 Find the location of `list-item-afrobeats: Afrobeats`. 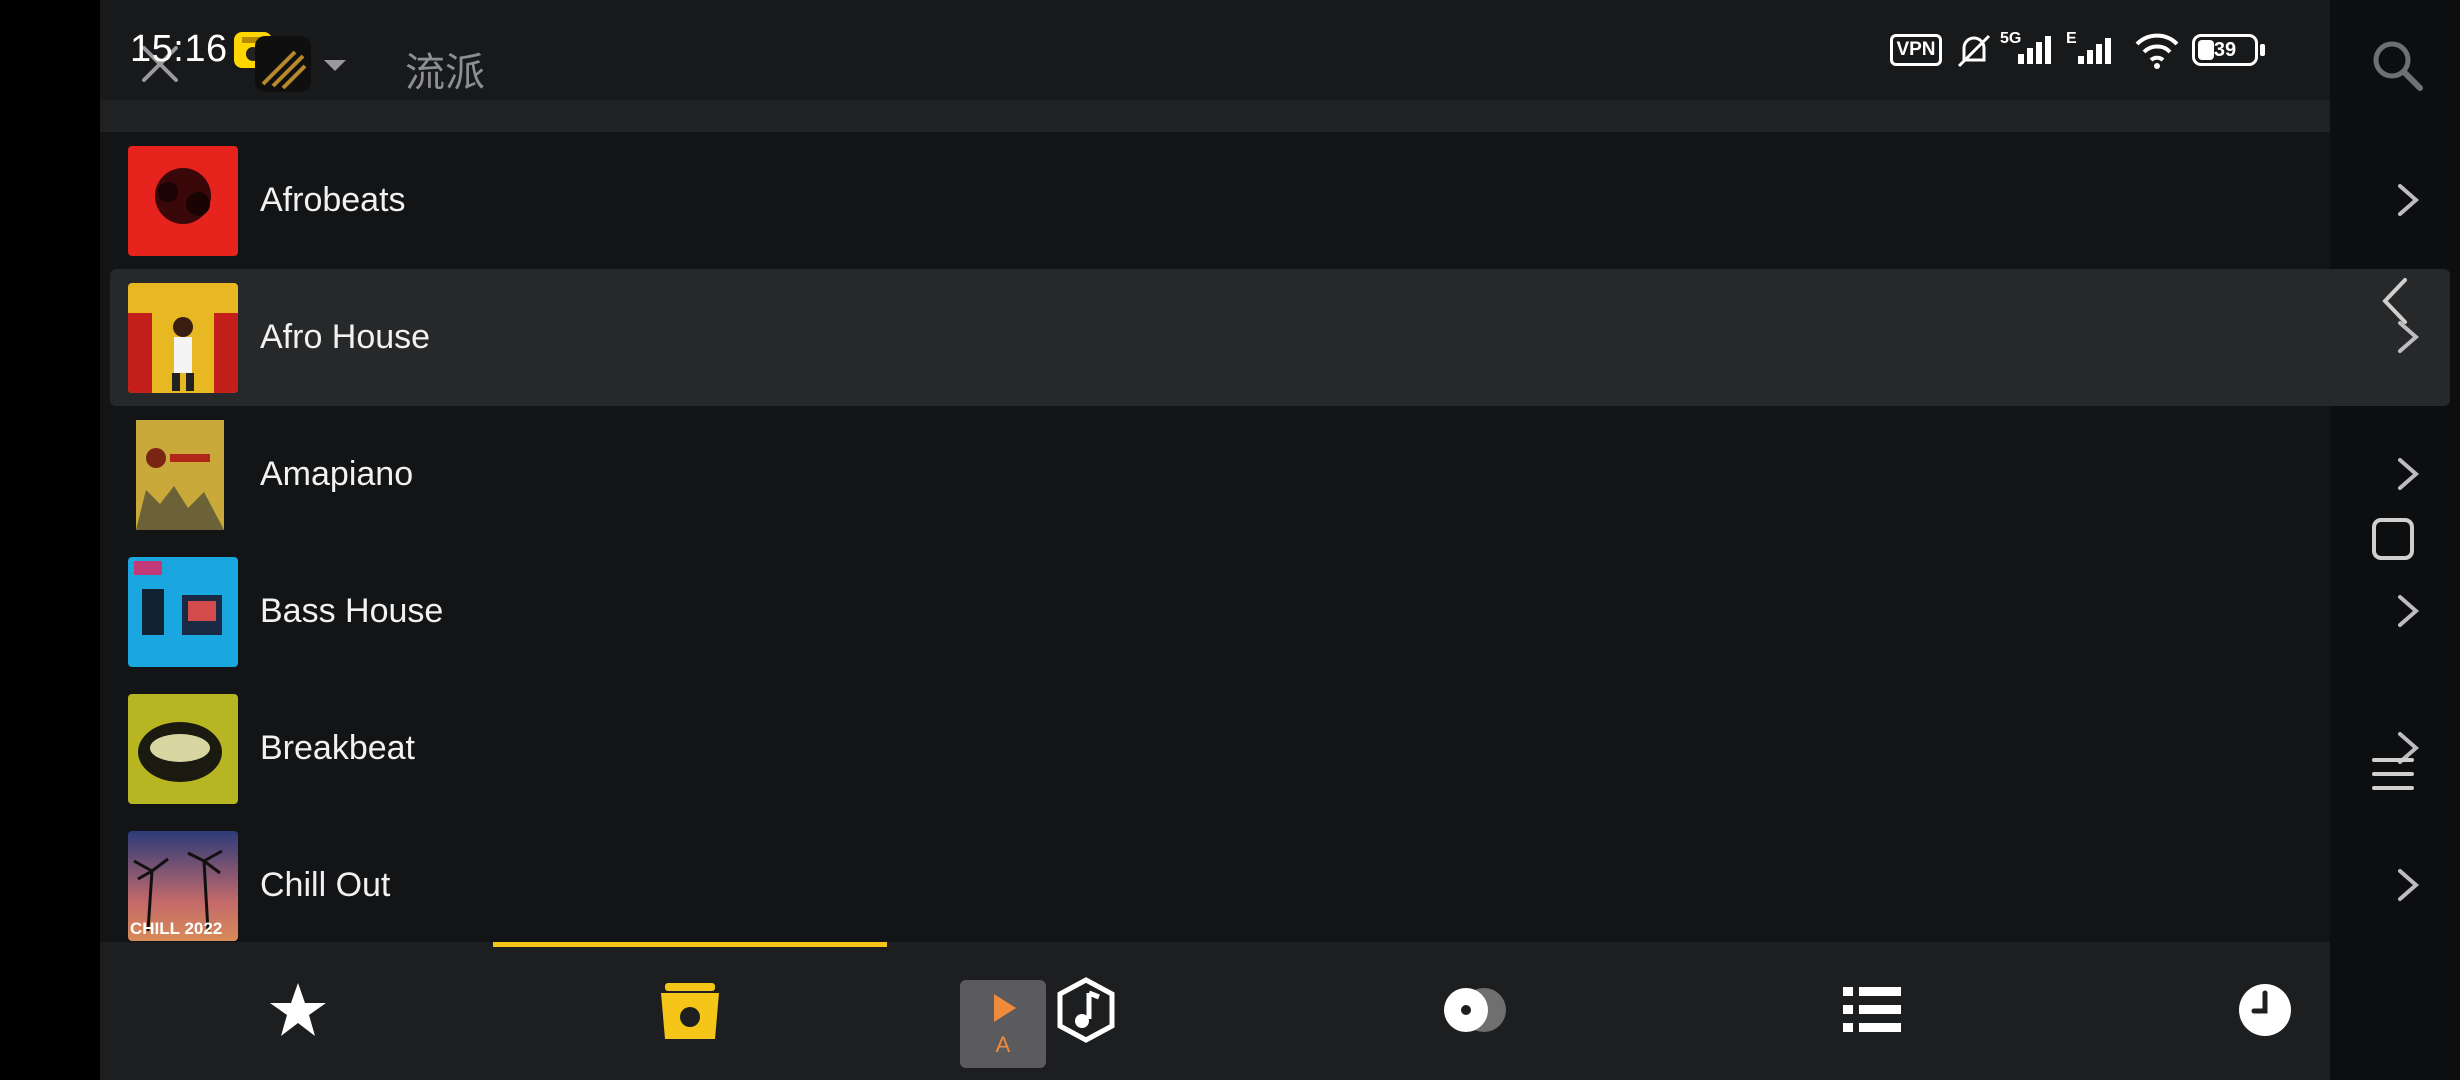

list-item-afrobeats: Afrobeats is located at coordinates (1280, 200).